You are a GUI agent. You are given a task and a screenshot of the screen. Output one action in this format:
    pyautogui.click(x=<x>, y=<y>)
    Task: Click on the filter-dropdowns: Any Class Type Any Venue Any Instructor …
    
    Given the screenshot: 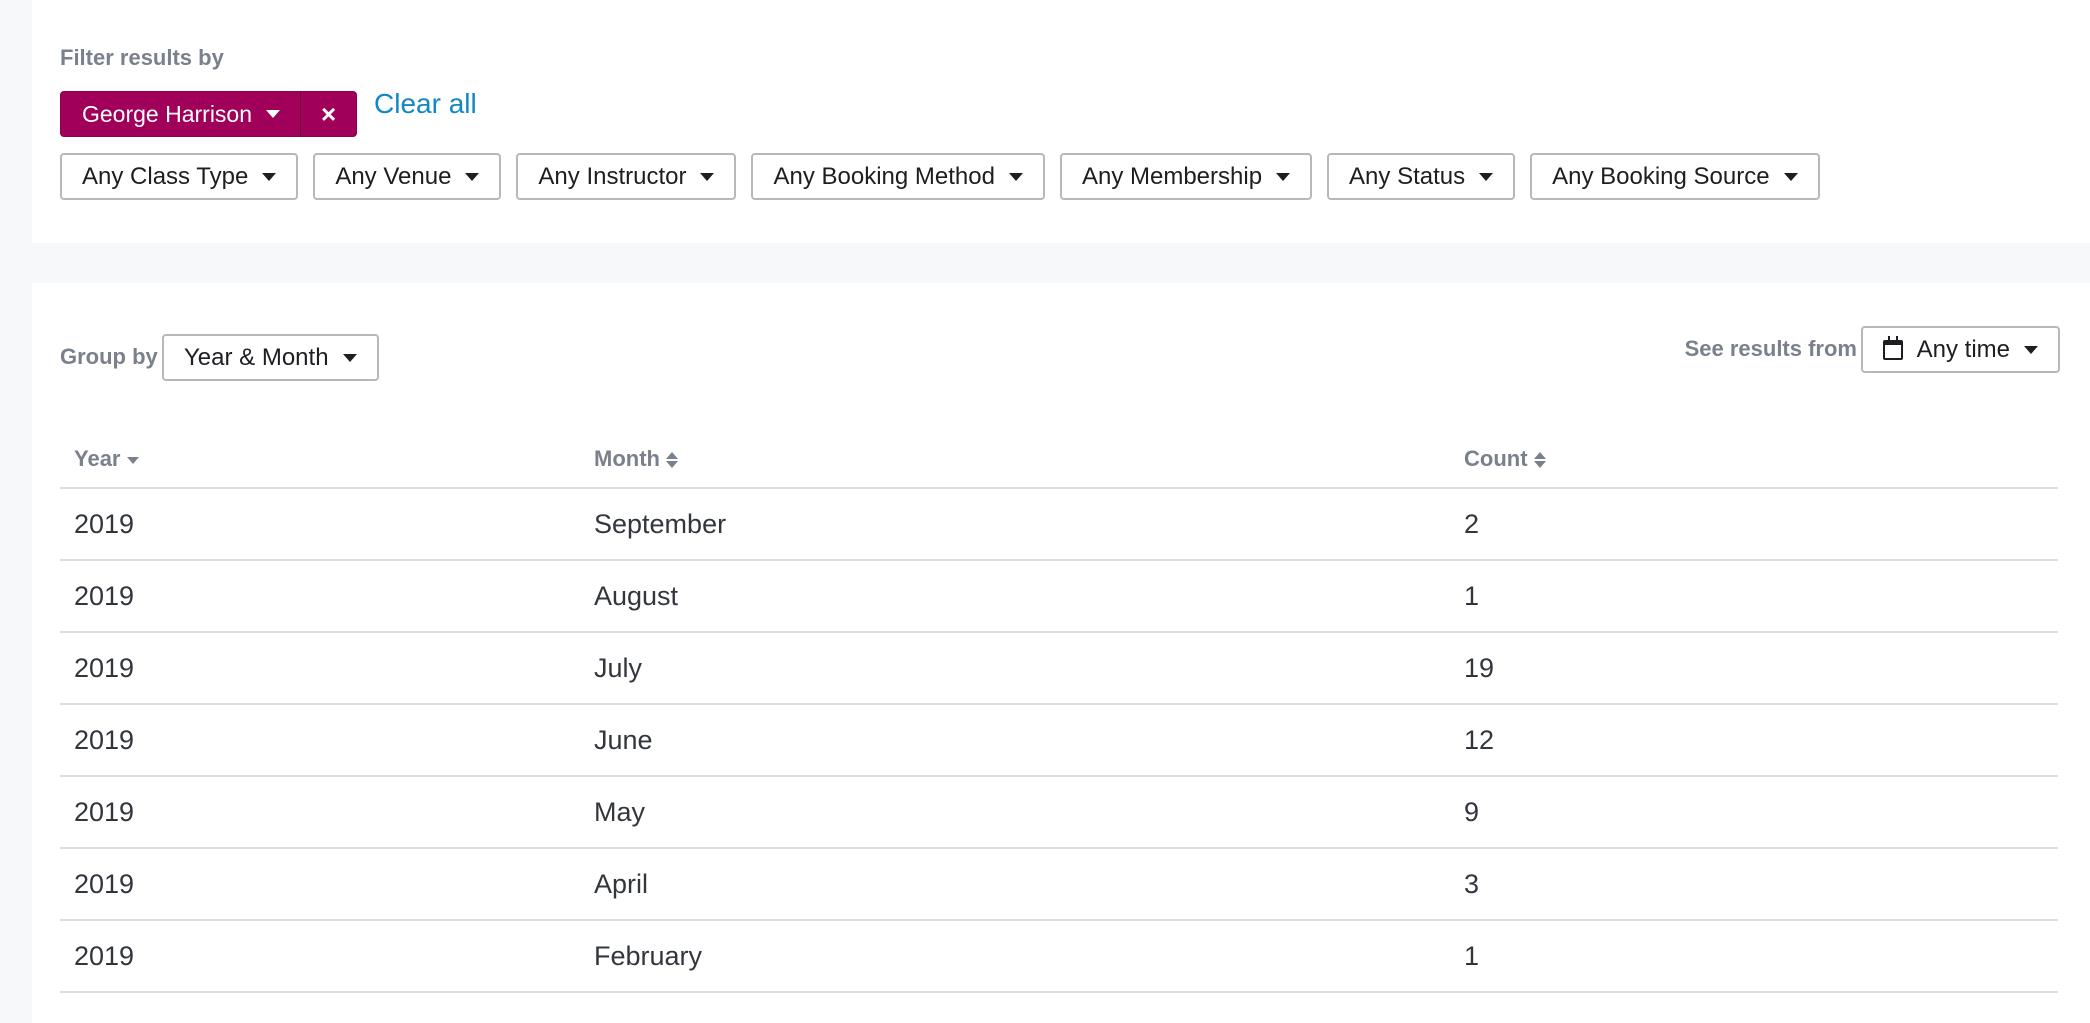 What is the action you would take?
    pyautogui.click(x=940, y=176)
    